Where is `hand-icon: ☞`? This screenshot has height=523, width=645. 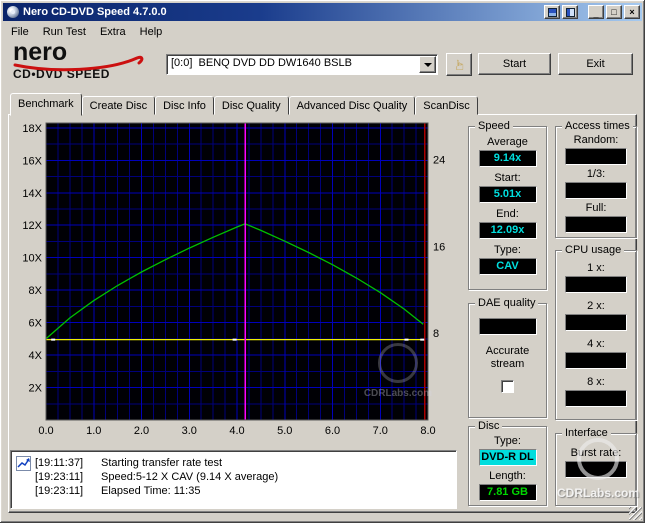
hand-icon: ☞ is located at coordinates (459, 64).